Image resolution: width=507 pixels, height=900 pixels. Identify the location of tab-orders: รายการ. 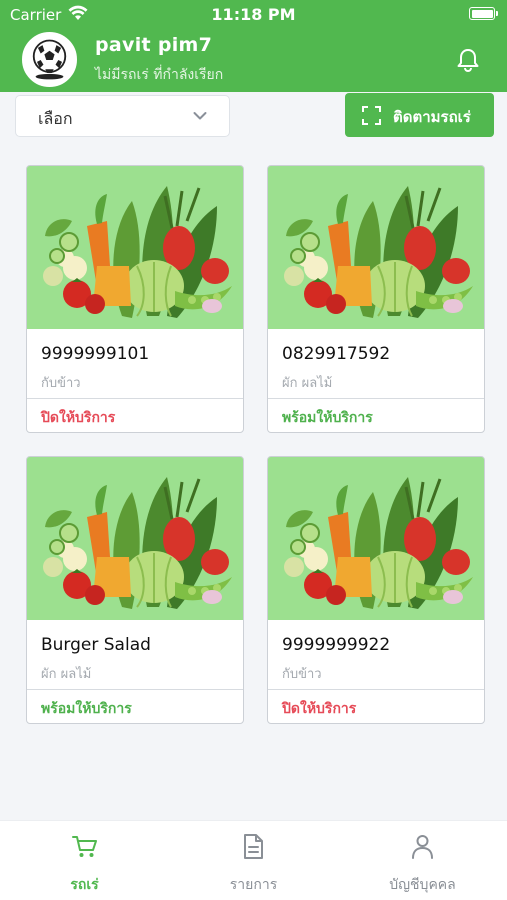
(253, 860).